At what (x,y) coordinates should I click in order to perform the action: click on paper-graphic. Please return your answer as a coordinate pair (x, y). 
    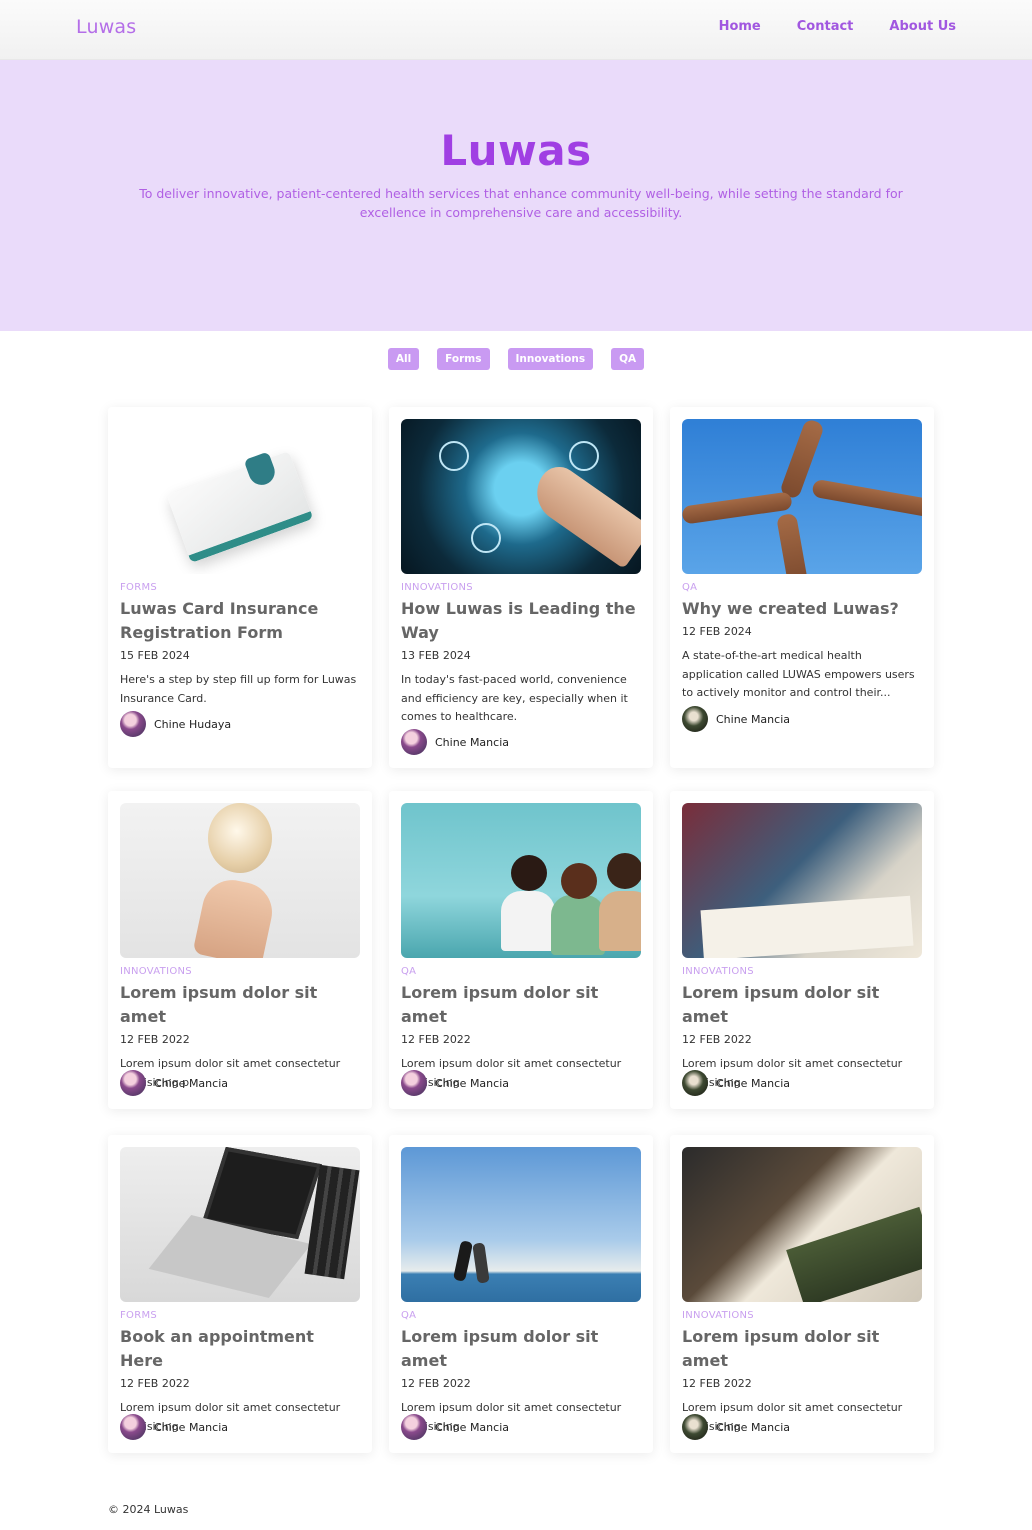
    Looking at the image, I should click on (807, 926).